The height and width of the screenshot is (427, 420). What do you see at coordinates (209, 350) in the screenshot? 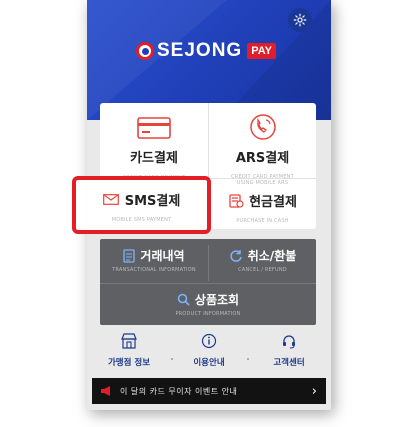
I see `nav-guide: 이용안내` at bounding box center [209, 350].